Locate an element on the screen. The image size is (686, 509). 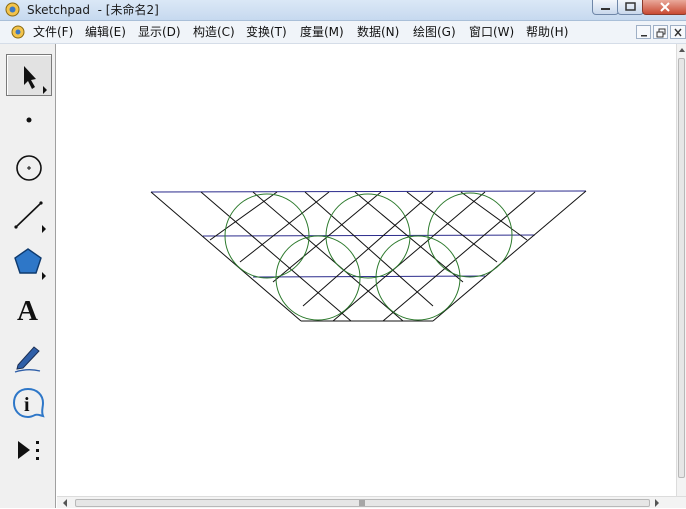
point-icon is located at coordinates (29, 120).